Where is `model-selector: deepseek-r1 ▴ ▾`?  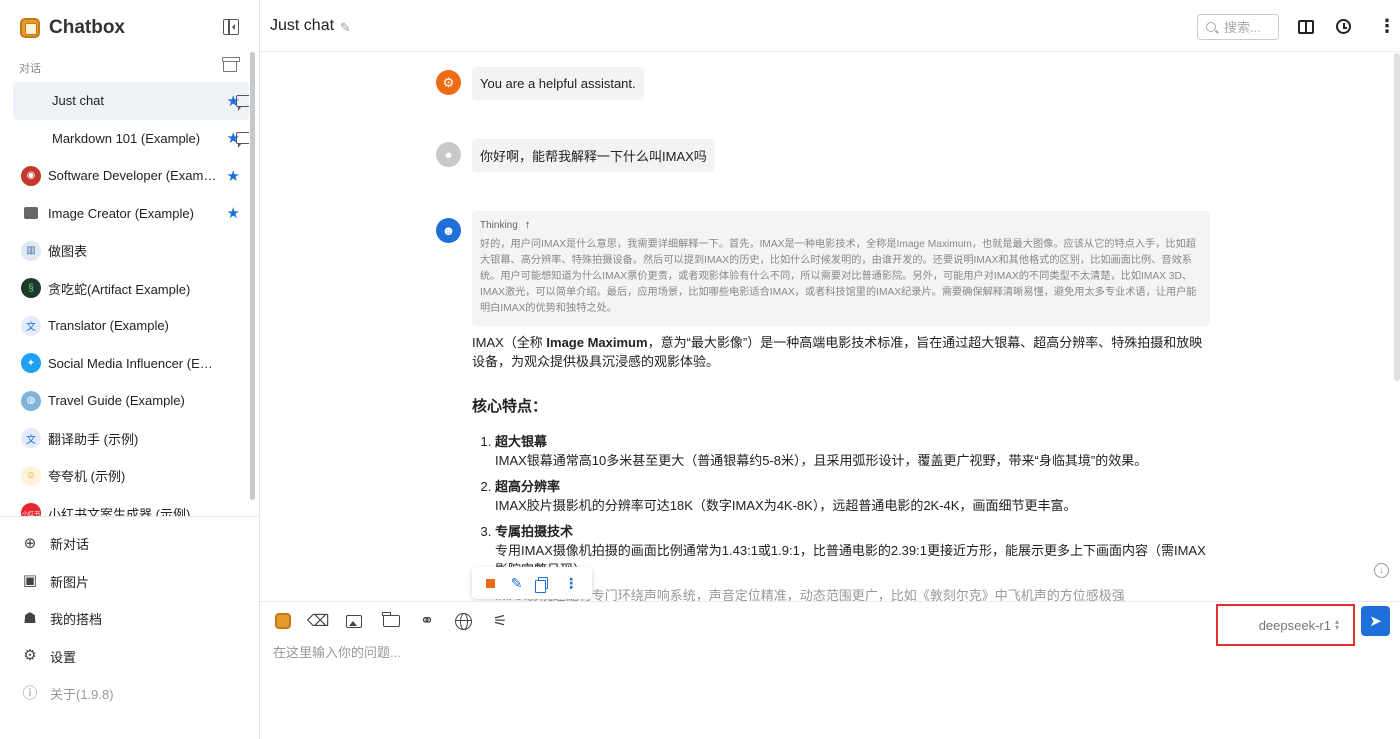 model-selector: deepseek-r1 ▴ ▾ is located at coordinates (1285, 625).